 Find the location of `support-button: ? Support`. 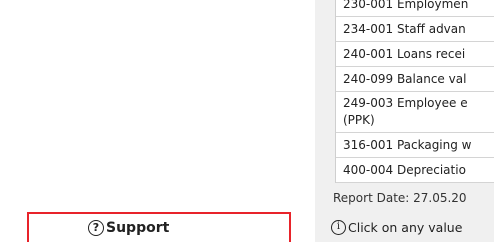

support-button: ? Support is located at coordinates (159, 227).